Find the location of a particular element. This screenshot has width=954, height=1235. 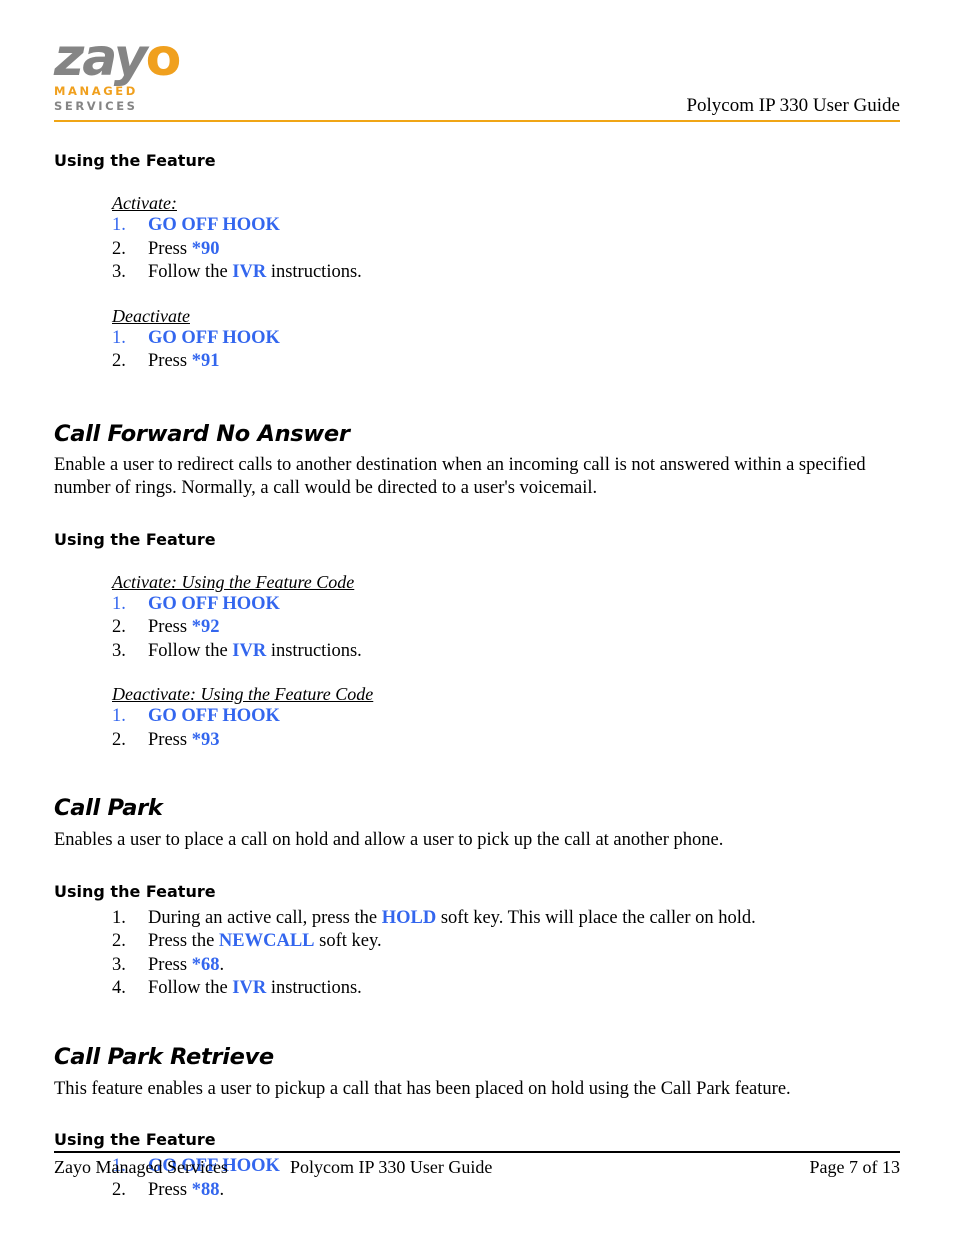

header-divider-rule is located at coordinates (477, 121).